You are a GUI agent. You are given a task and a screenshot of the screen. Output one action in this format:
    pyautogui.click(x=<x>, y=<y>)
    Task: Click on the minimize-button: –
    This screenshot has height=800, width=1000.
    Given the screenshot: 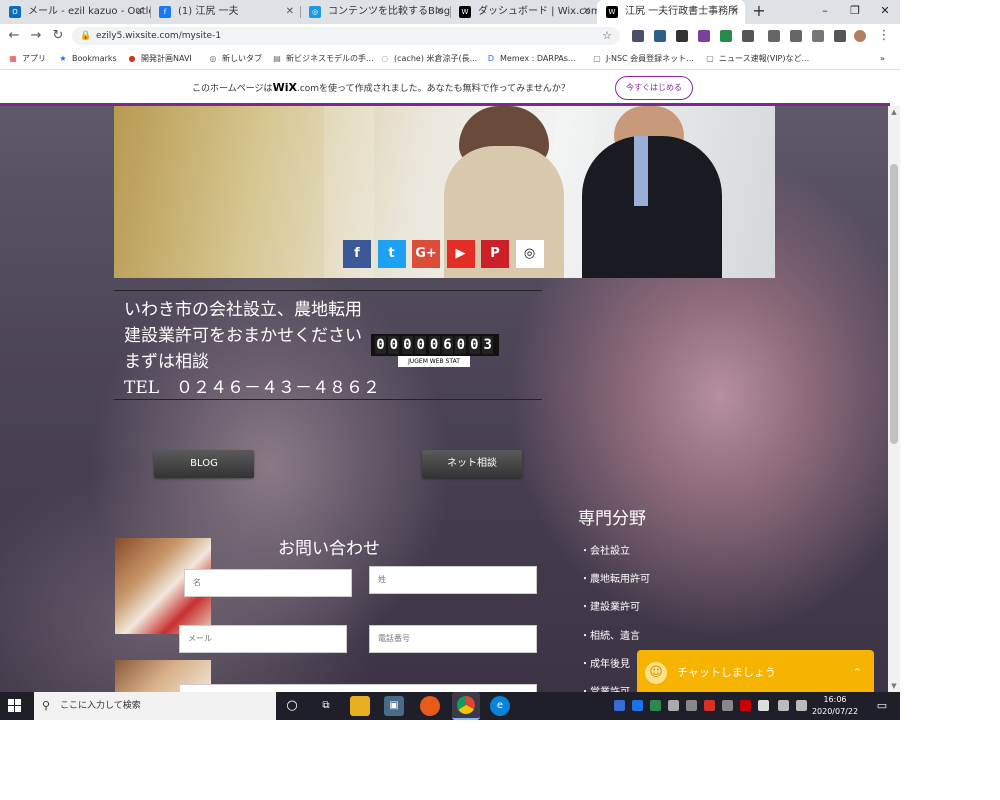 What is the action you would take?
    pyautogui.click(x=825, y=12)
    